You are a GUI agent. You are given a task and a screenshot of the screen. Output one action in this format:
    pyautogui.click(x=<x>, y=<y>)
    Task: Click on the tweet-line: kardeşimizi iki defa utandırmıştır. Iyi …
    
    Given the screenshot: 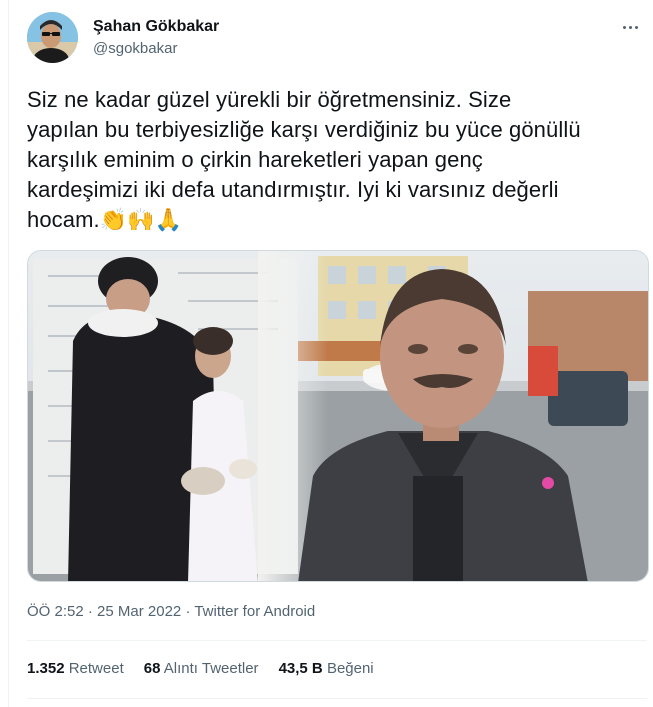 What is the action you would take?
    pyautogui.click(x=293, y=189)
    